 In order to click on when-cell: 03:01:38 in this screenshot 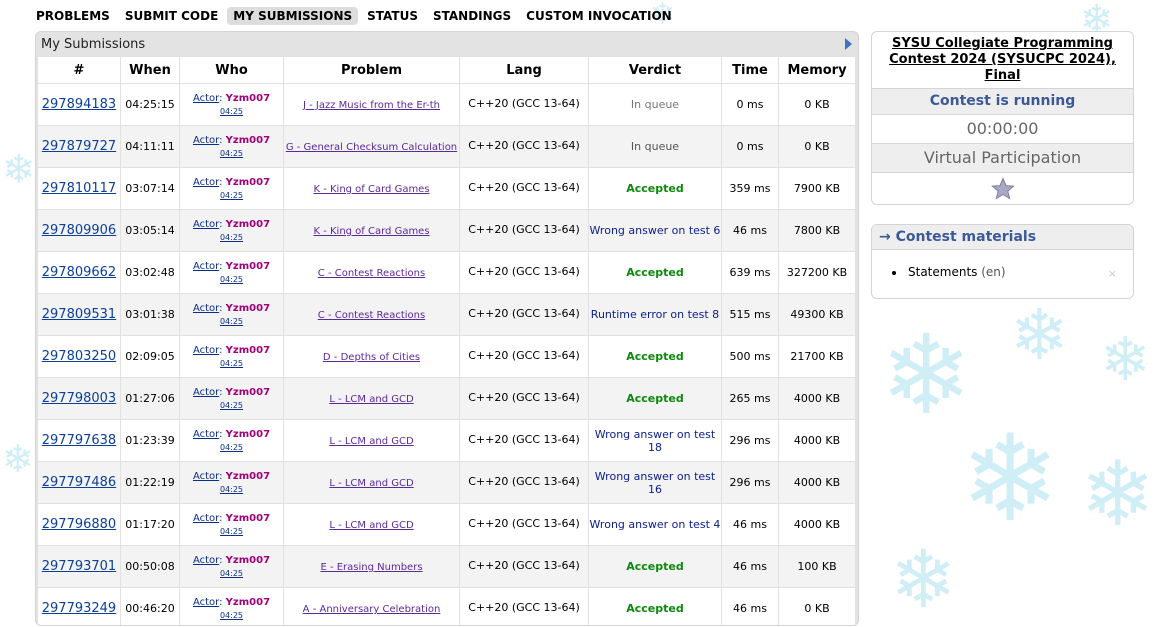, I will do `click(150, 314)`.